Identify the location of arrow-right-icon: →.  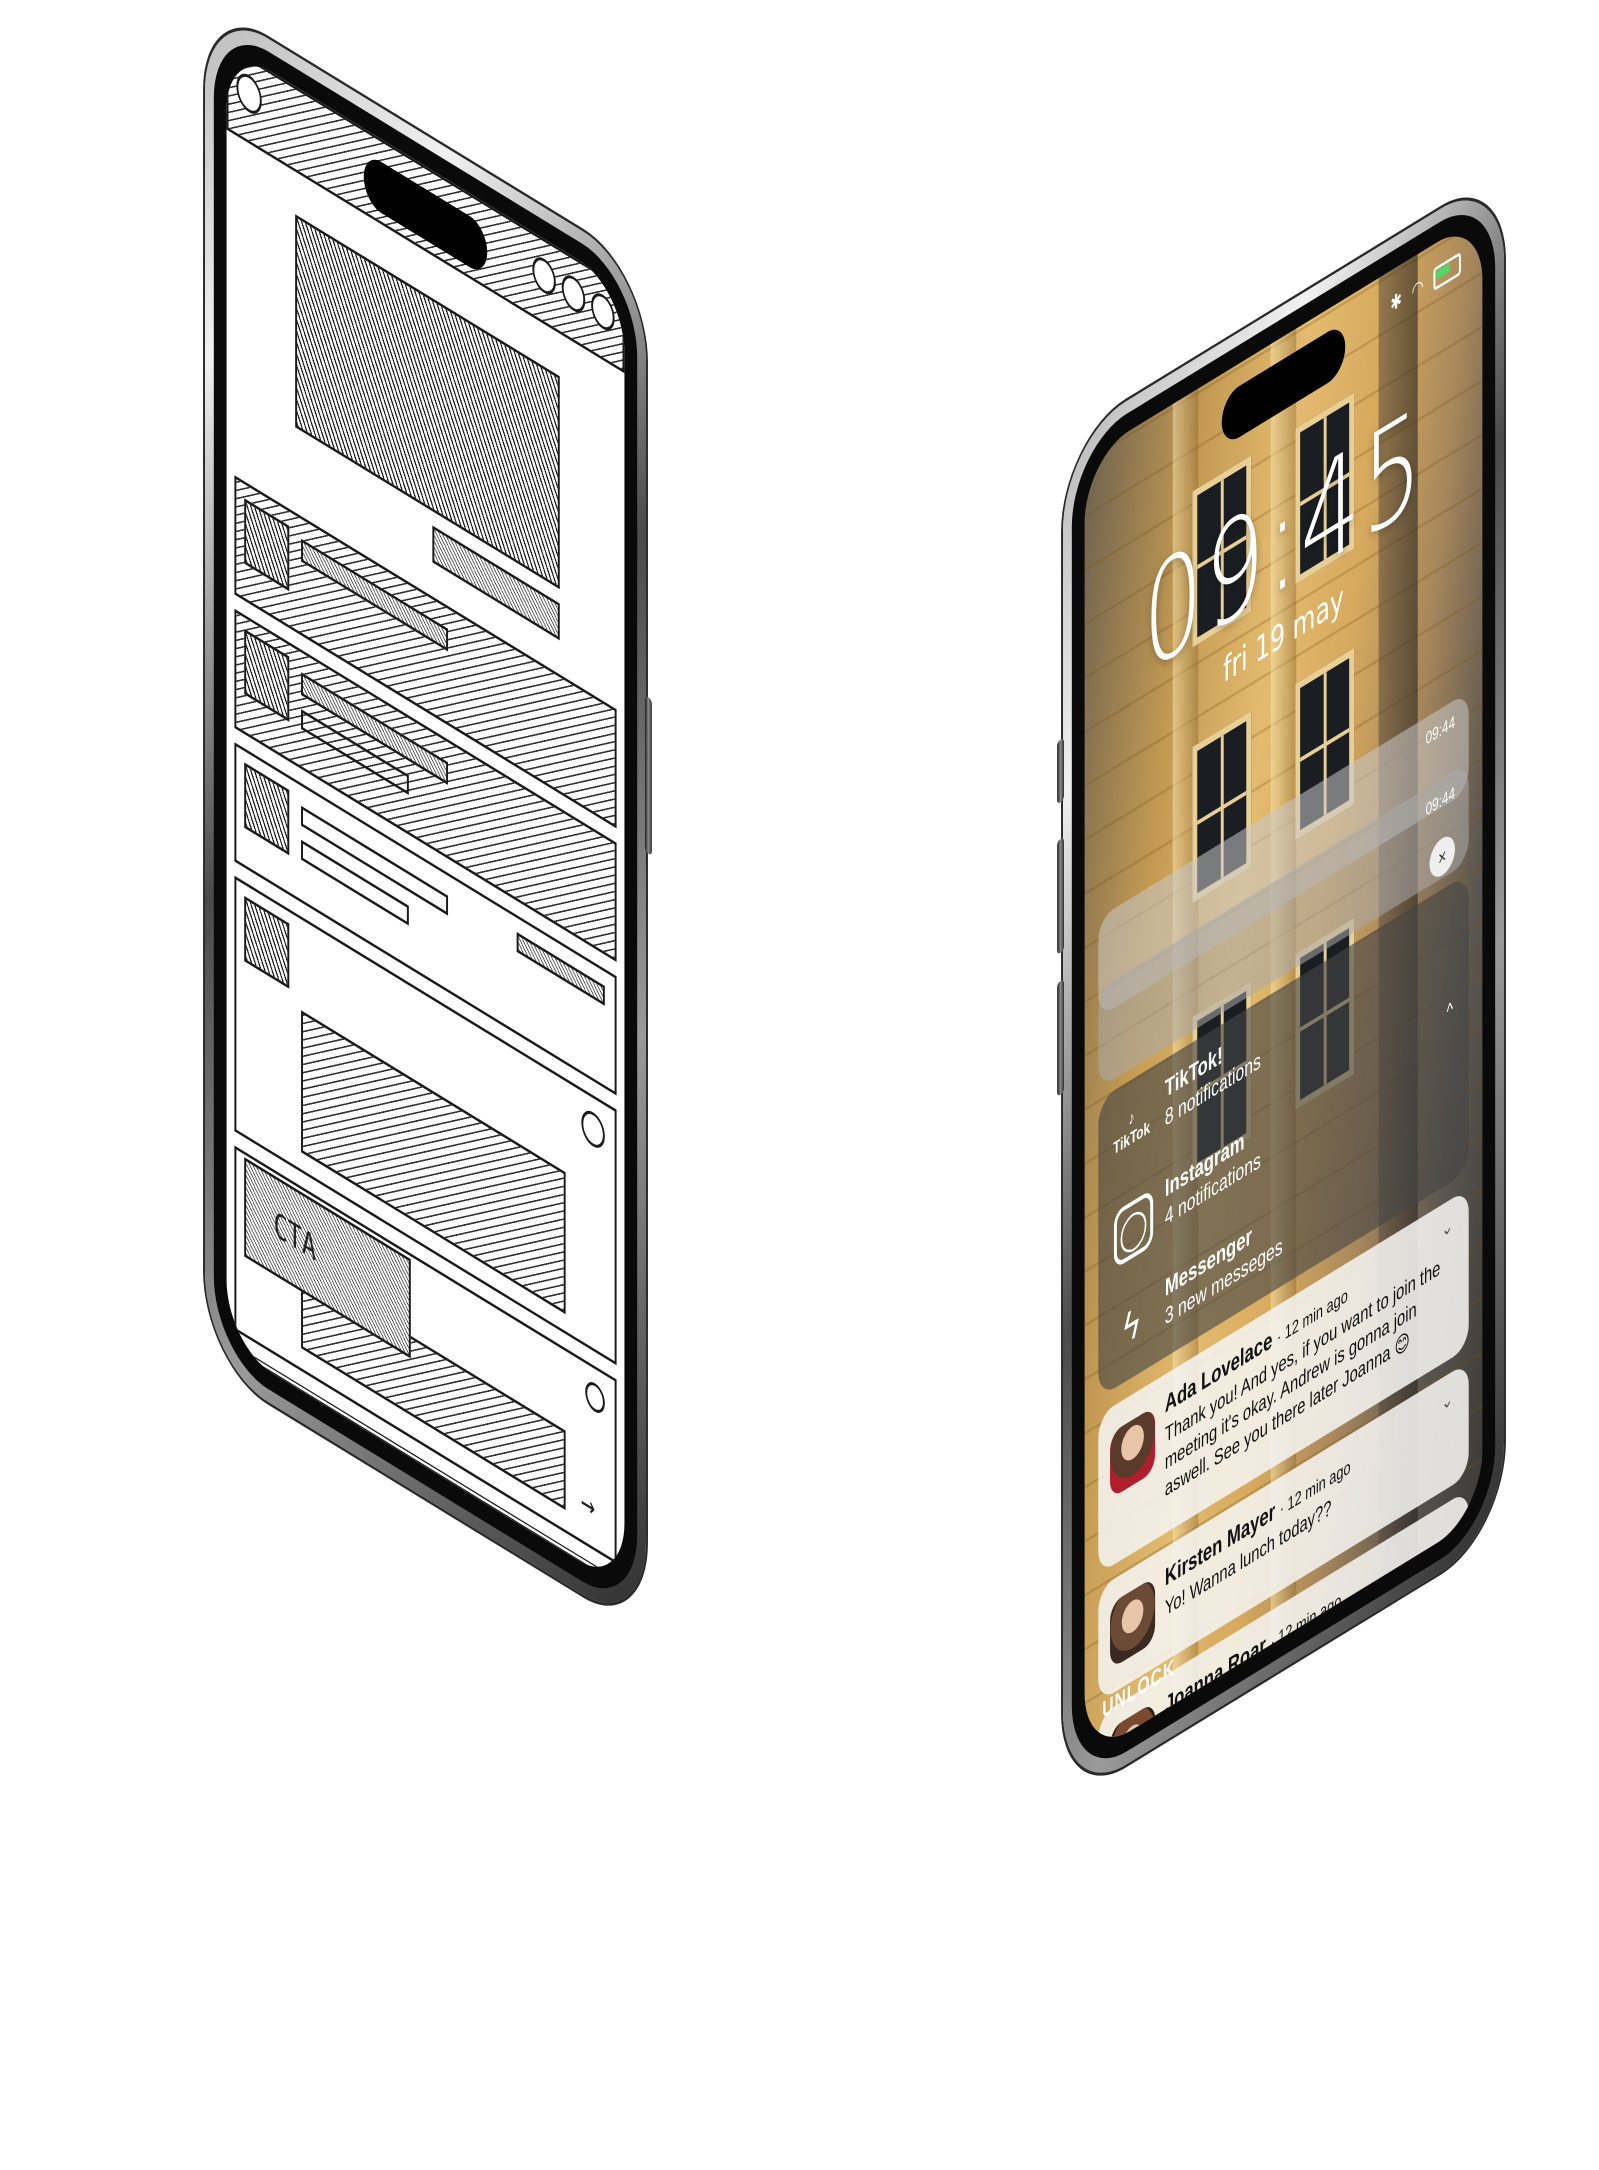
(588, 1504).